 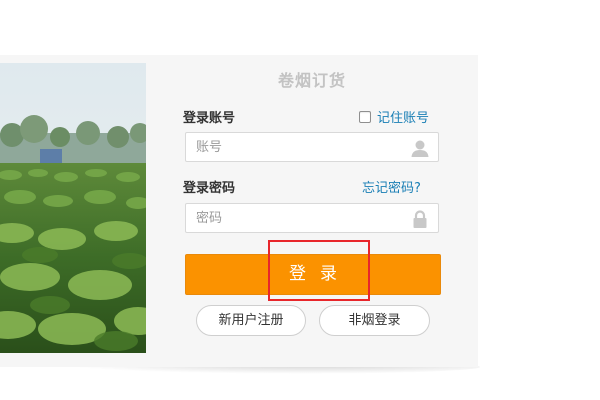 I want to click on remember-account-toggle: 记住账号, so click(x=394, y=116).